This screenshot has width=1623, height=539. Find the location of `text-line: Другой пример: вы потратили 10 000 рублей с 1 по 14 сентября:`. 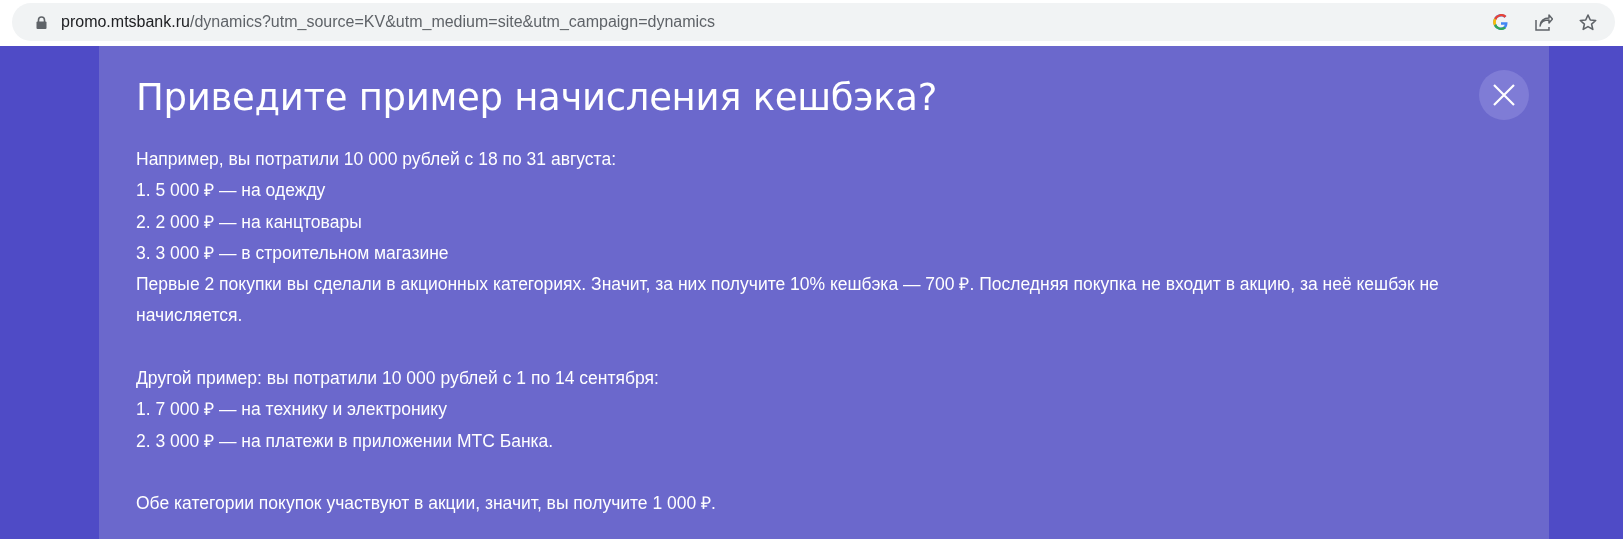

text-line: Другой пример: вы потратили 10 000 рублей с 1 по 14 сентября: is located at coordinates (398, 379).